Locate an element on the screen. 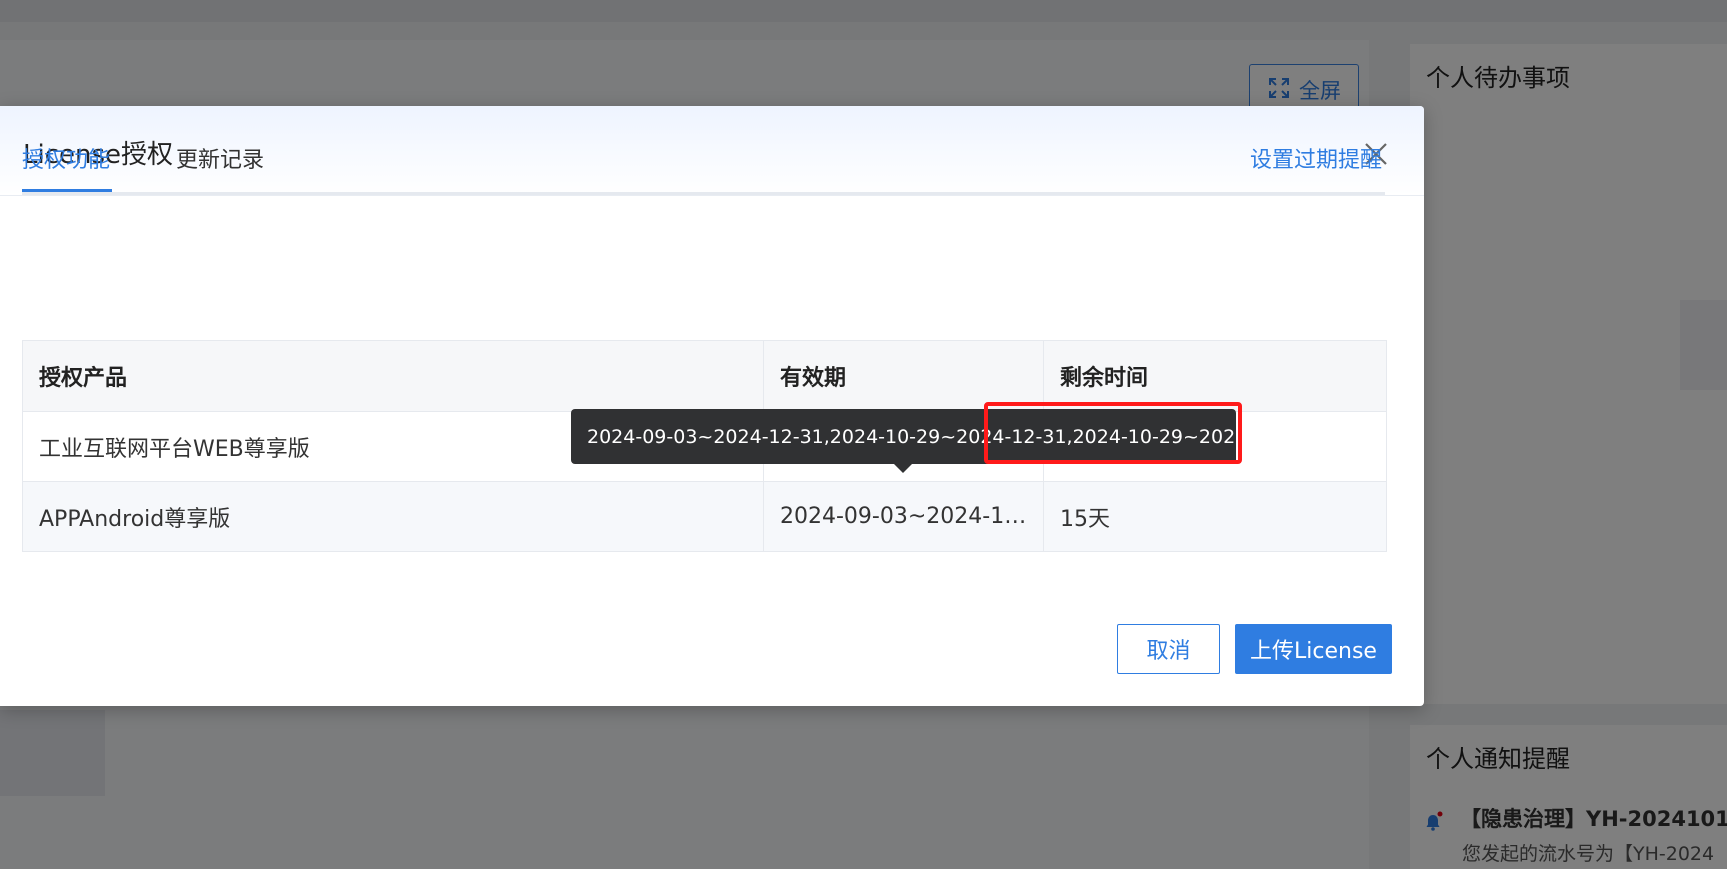  column-header-validity: 有效期 is located at coordinates (903, 376).